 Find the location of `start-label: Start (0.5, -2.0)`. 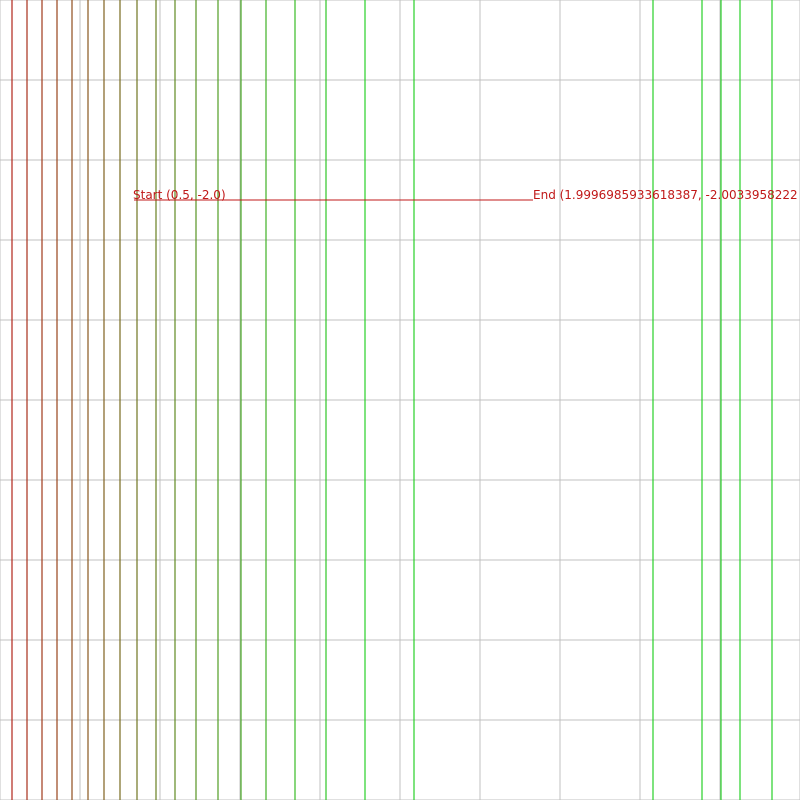

start-label: Start (0.5, -2.0) is located at coordinates (179, 195).